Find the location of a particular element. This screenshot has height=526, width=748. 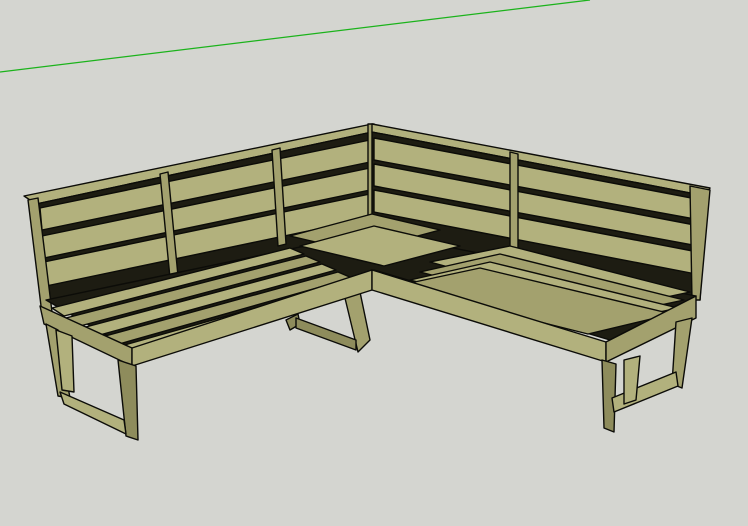

right-leg-bottom is located at coordinates (645, 392).